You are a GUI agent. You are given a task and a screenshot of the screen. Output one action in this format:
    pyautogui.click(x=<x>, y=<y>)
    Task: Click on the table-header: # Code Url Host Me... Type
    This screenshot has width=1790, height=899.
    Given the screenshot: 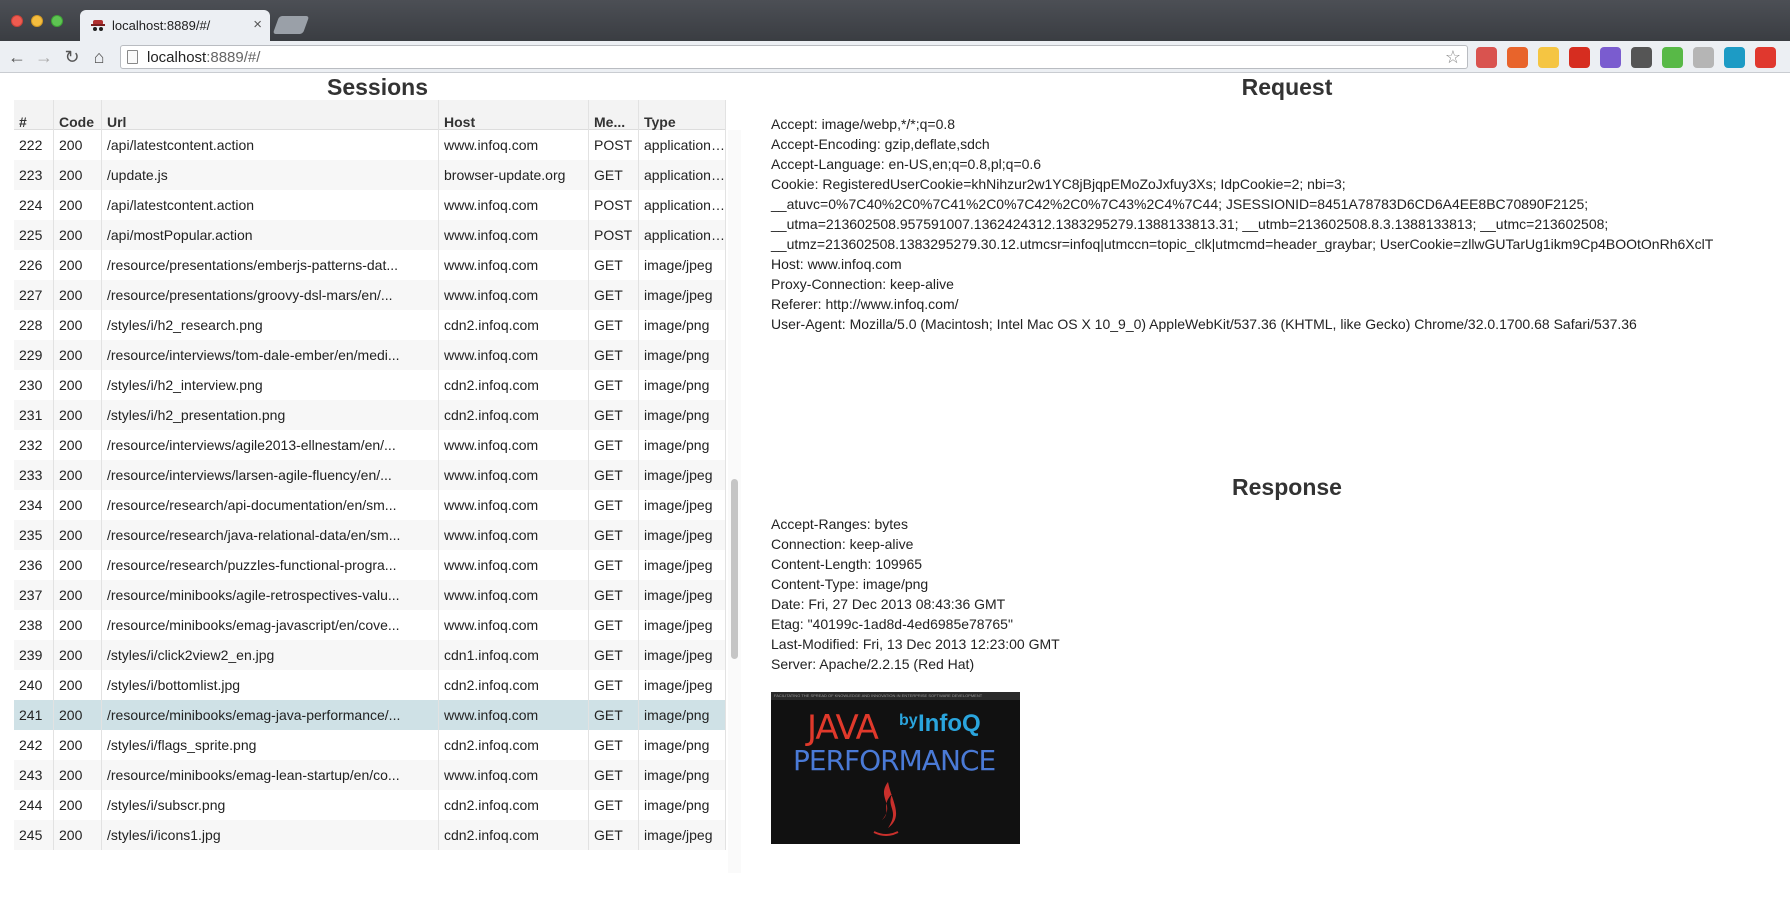 What is the action you would take?
    pyautogui.click(x=370, y=115)
    